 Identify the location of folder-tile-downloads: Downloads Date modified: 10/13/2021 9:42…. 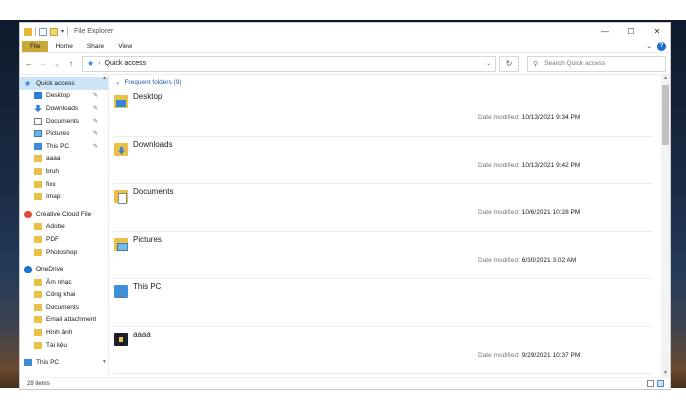
(382, 160).